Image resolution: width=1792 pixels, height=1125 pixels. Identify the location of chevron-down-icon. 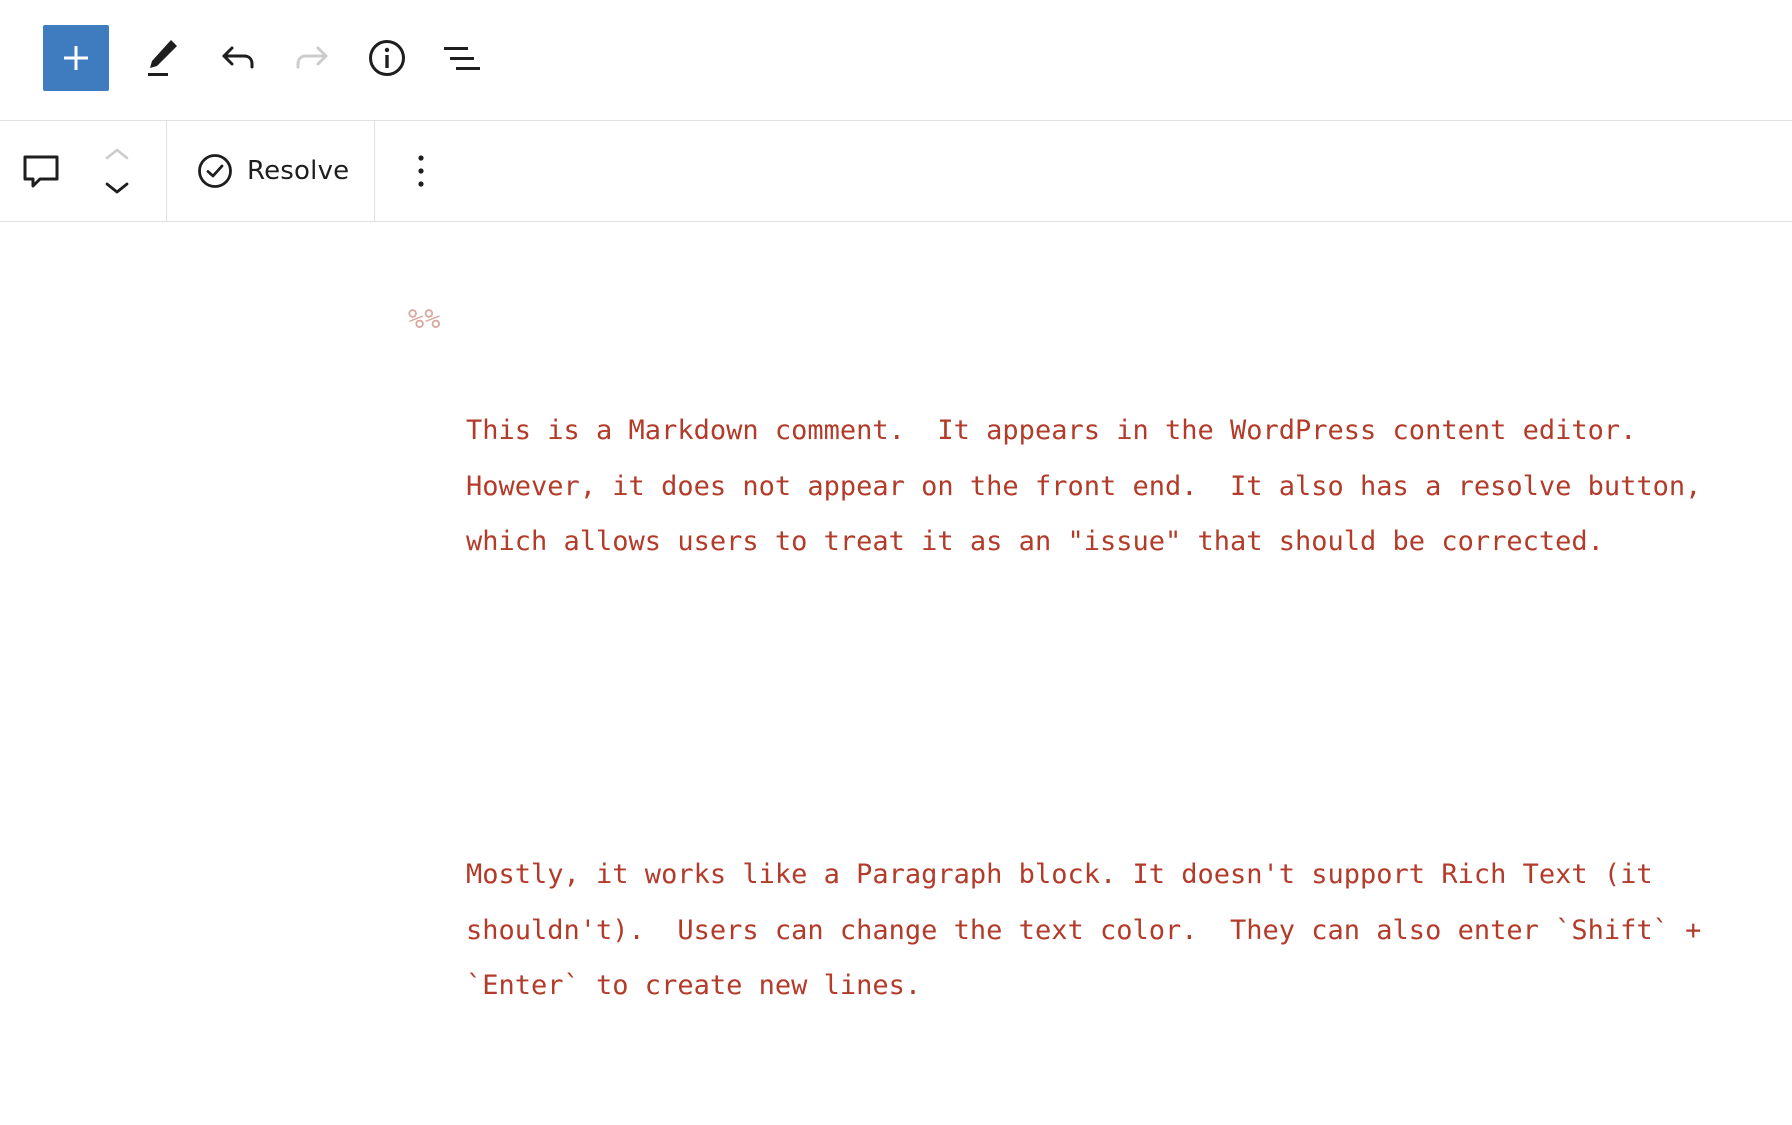
(117, 188).